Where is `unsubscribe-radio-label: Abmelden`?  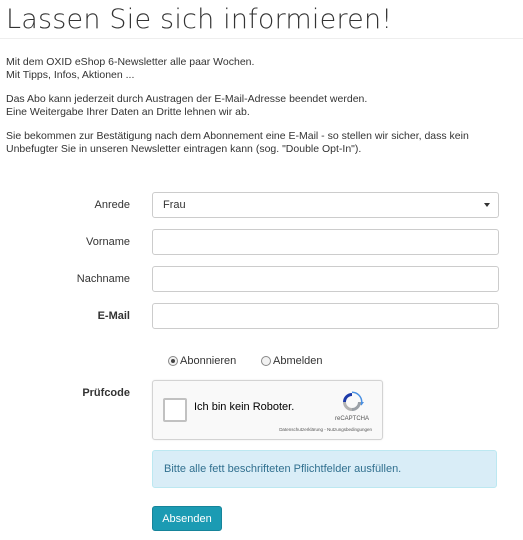
unsubscribe-radio-label: Abmelden is located at coordinates (298, 361).